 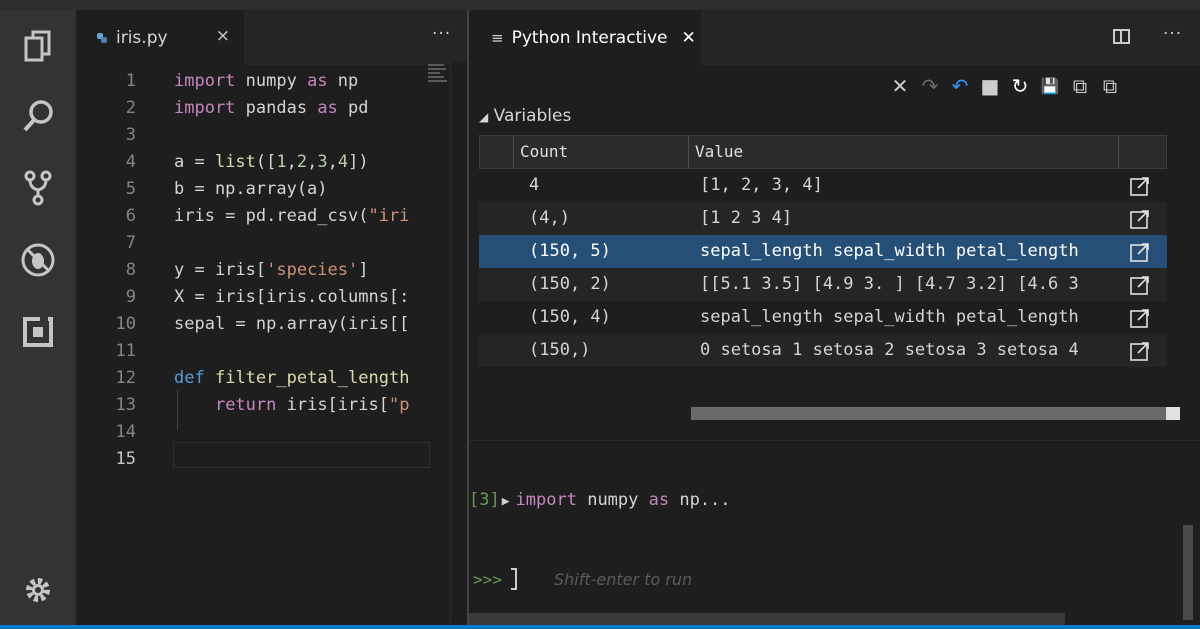 What do you see at coordinates (301, 455) in the screenshot?
I see `current-line-highlight` at bounding box center [301, 455].